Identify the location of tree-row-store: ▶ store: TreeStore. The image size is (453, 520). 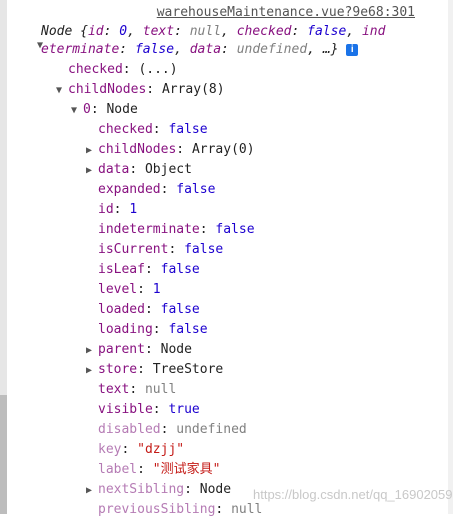
(154, 370).